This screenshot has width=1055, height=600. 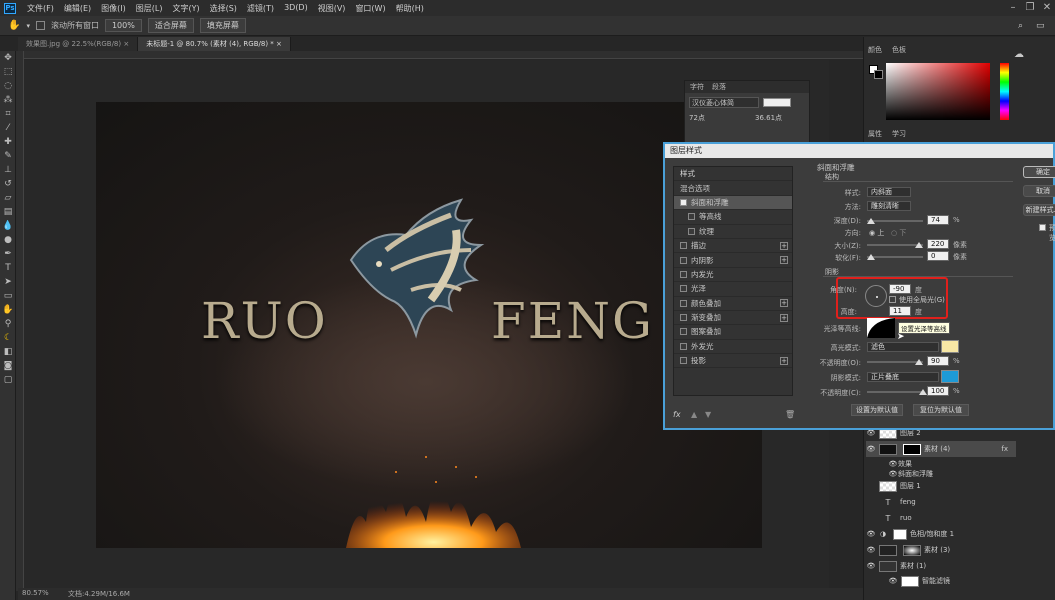 I want to click on depth-slider-knob, so click(x=871, y=221).